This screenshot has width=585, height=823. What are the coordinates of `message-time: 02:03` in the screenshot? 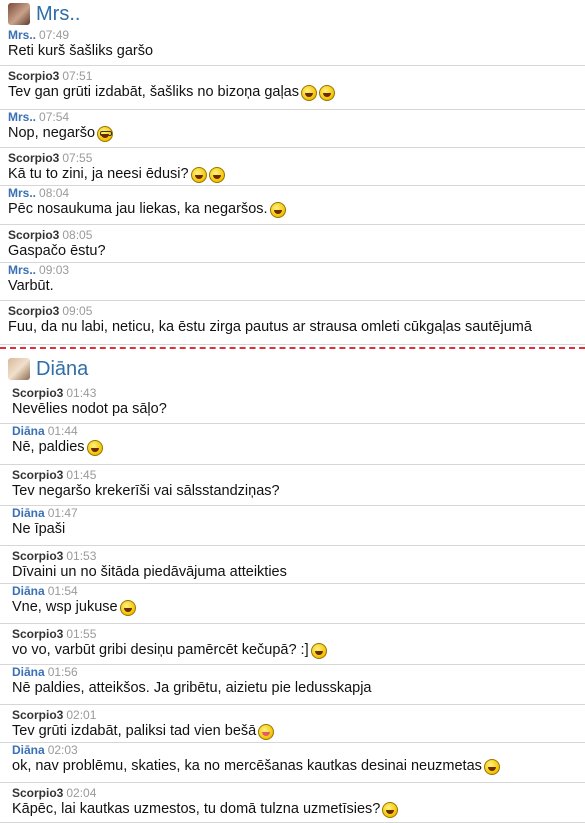 It's located at (62, 750).